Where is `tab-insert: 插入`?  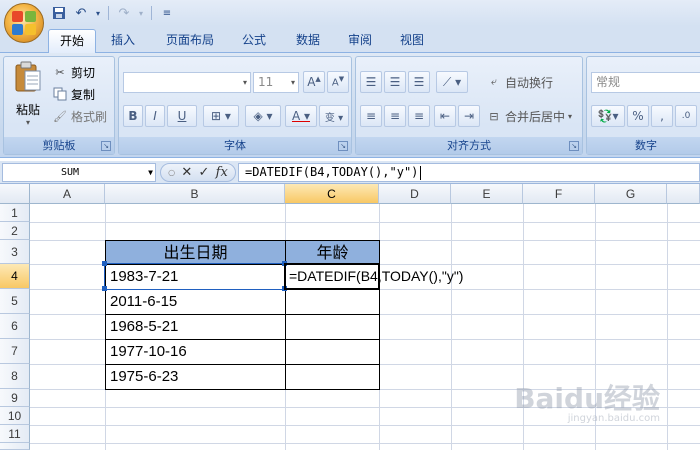
tab-insert: 插入 is located at coordinates (123, 41).